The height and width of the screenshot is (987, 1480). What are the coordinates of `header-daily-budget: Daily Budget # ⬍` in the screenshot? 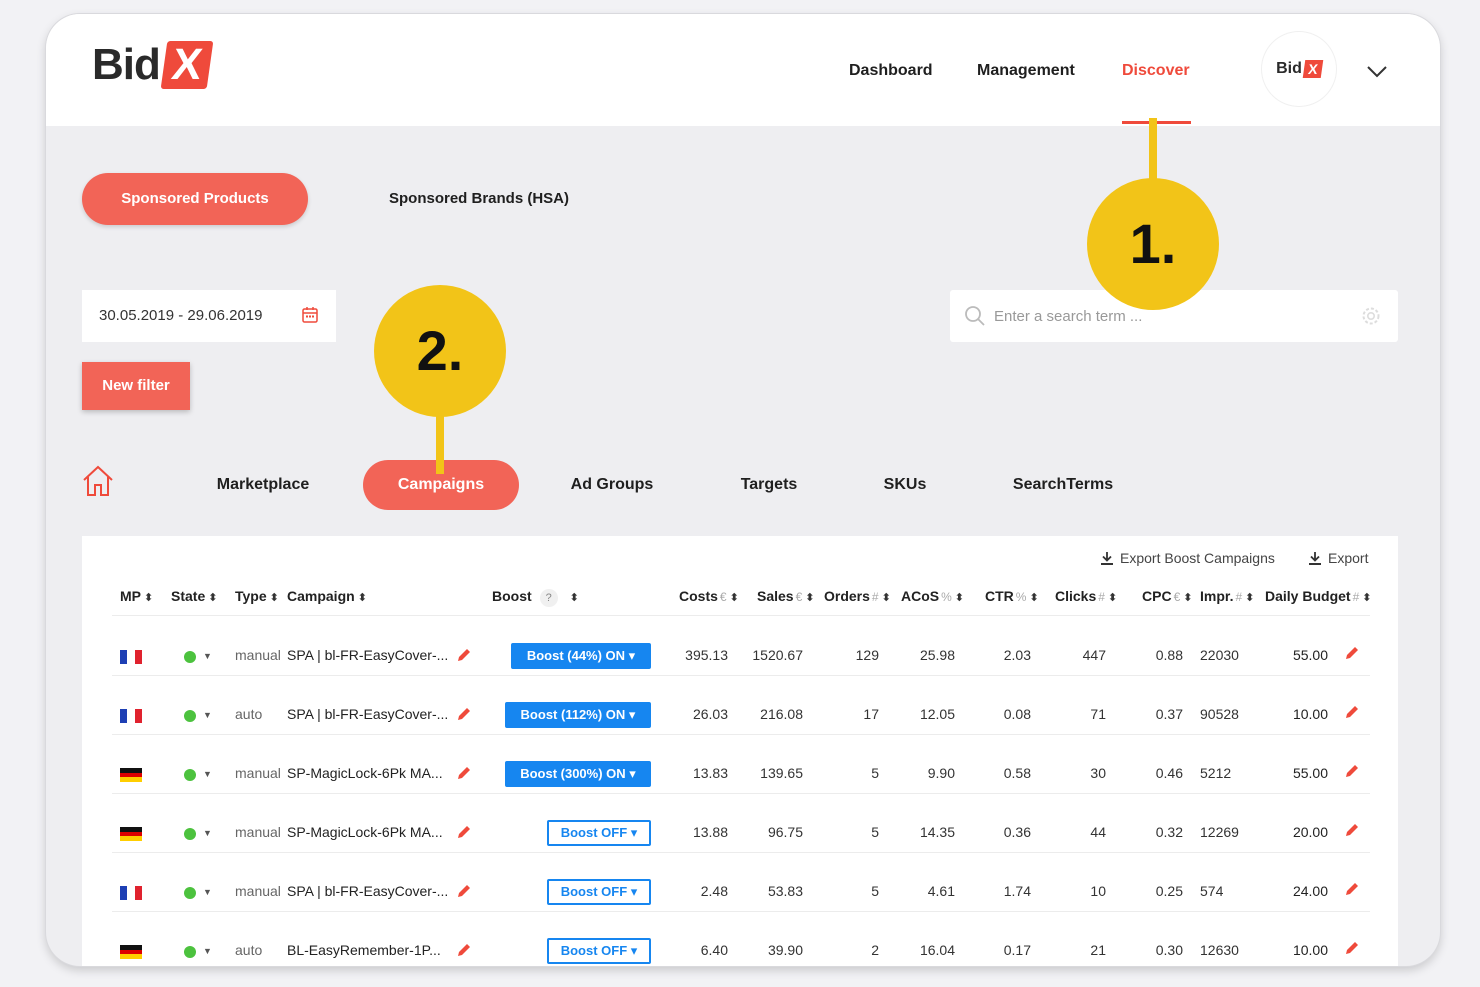 It's located at (1318, 596).